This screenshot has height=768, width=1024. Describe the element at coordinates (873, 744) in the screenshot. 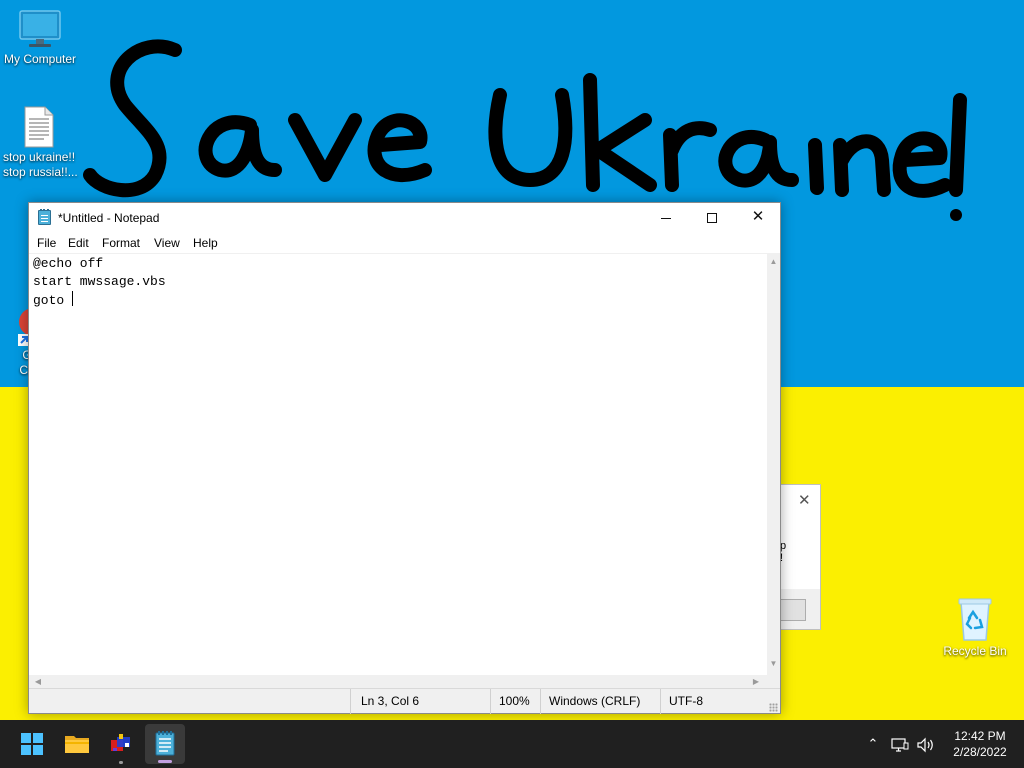

I see `tray-overflow-chevron-up-icon: ⌃` at that location.